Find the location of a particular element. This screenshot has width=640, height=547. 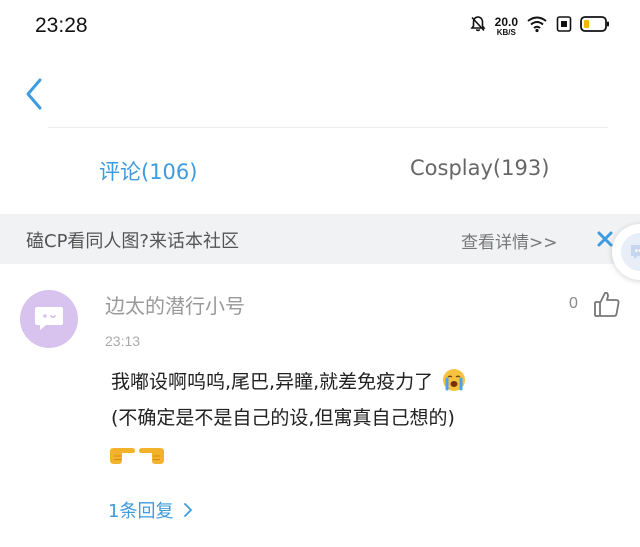

avatar is located at coordinates (49, 319).